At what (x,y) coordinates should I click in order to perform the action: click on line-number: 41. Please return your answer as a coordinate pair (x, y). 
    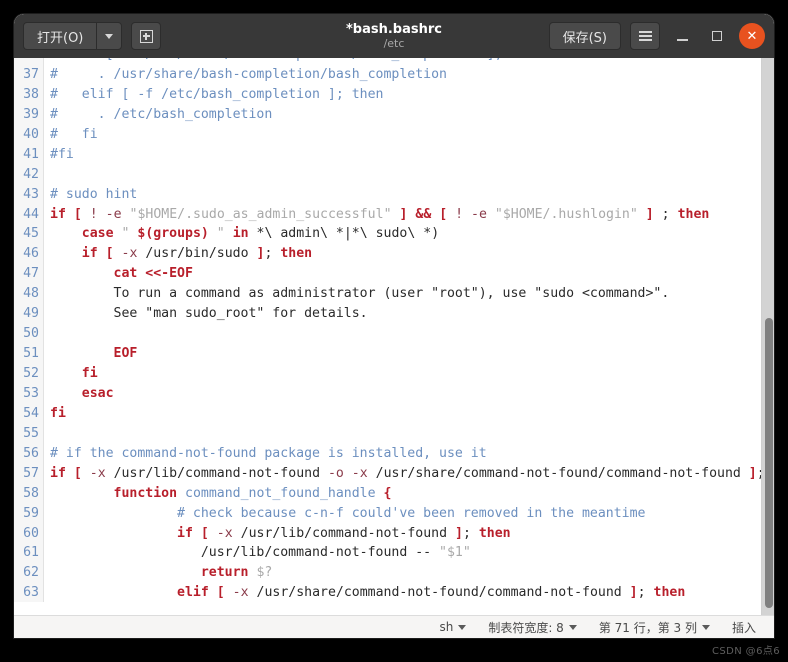
    Looking at the image, I should click on (29, 154).